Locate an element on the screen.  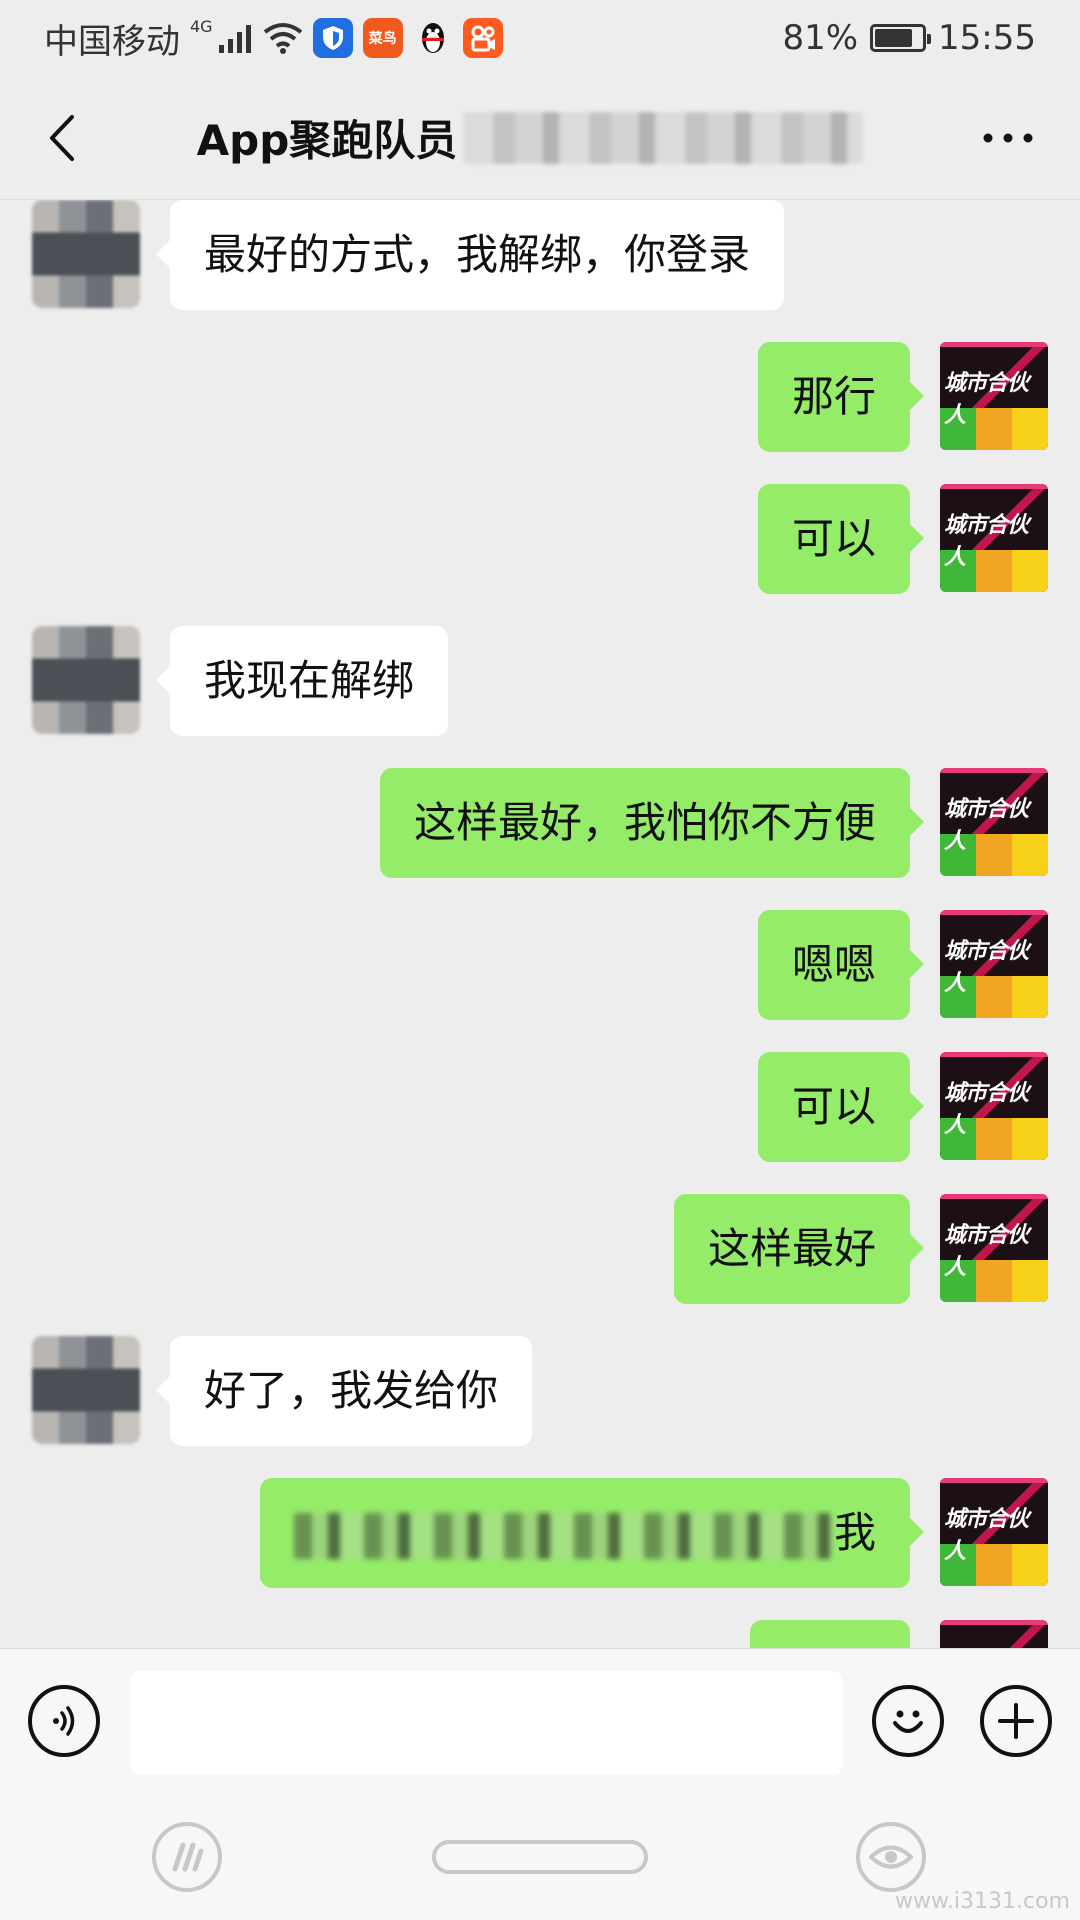
more-dots-icon is located at coordinates (1008, 138).